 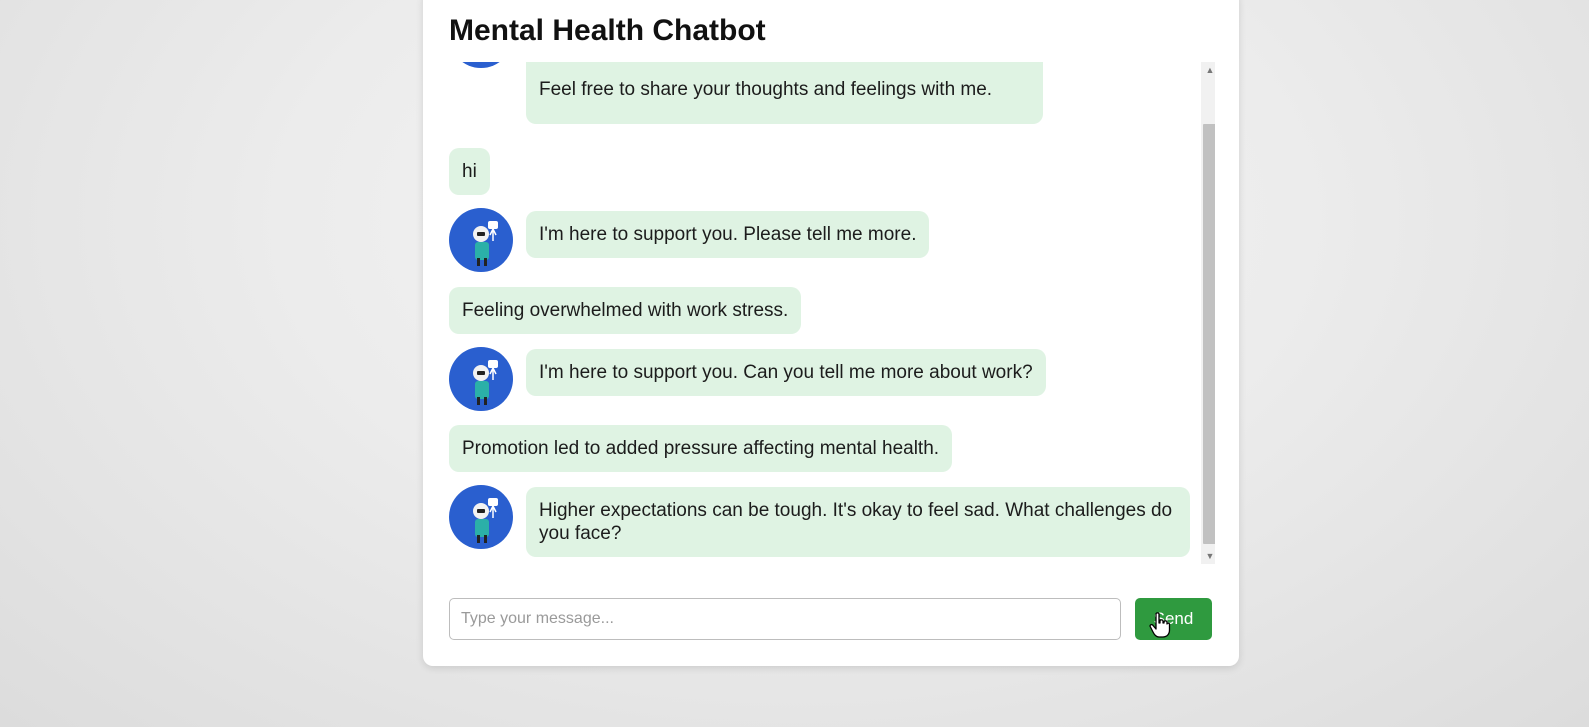 I want to click on user-message: hi, so click(x=469, y=171).